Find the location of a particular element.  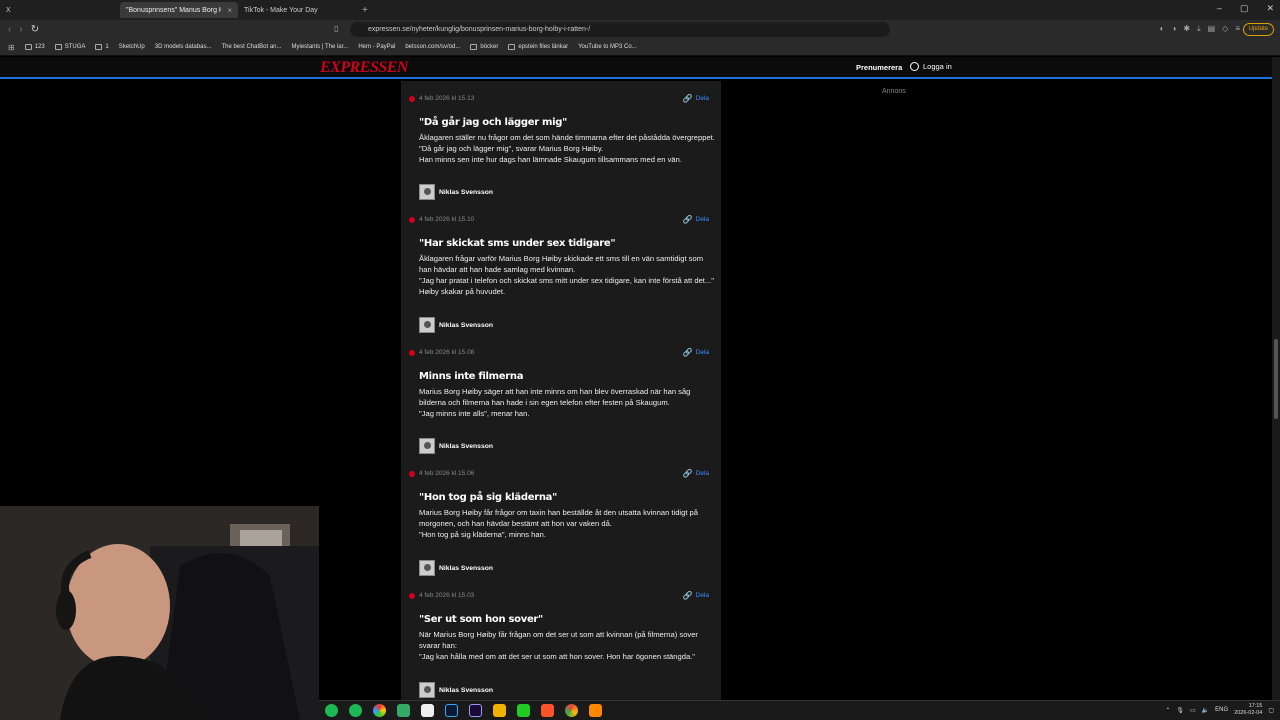

premiere-icon is located at coordinates (475, 710).